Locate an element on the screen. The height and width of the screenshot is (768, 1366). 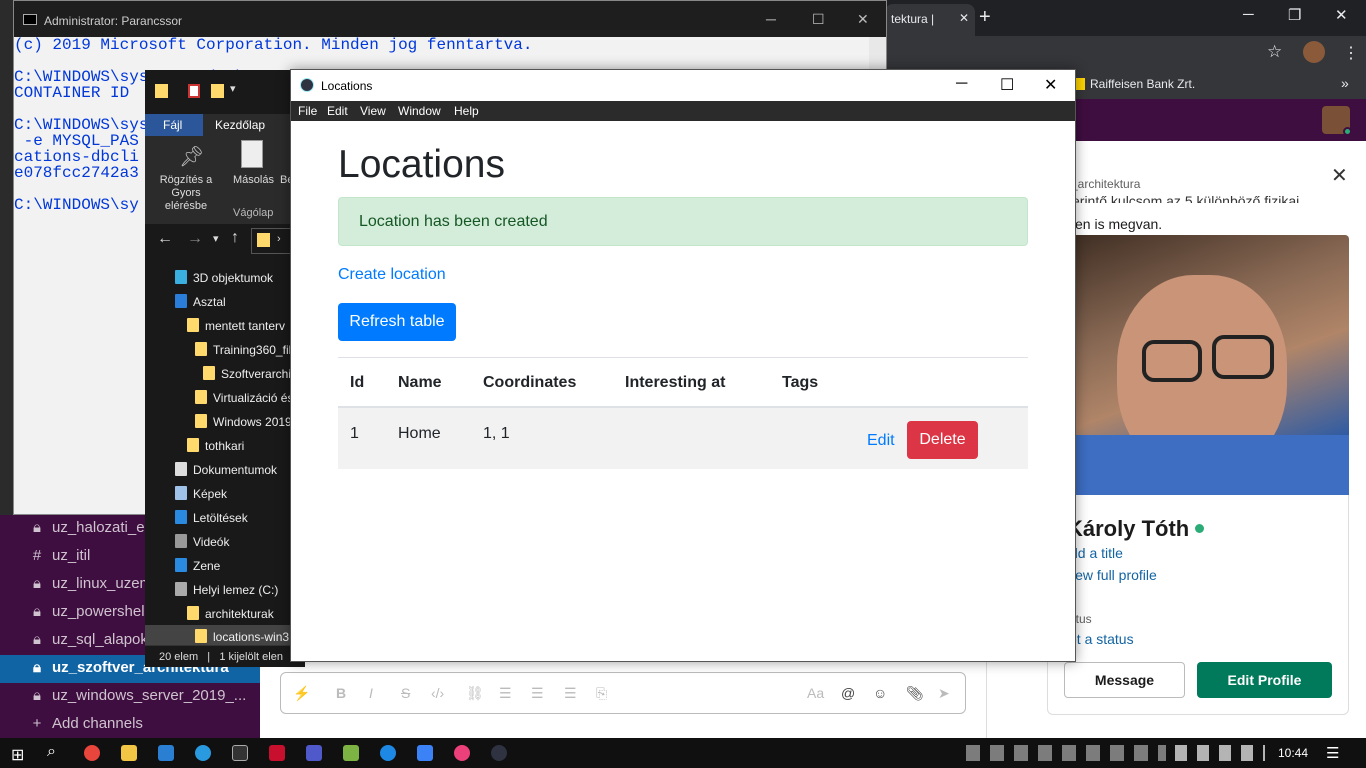
menu-window: Window is located at coordinates (419, 111).